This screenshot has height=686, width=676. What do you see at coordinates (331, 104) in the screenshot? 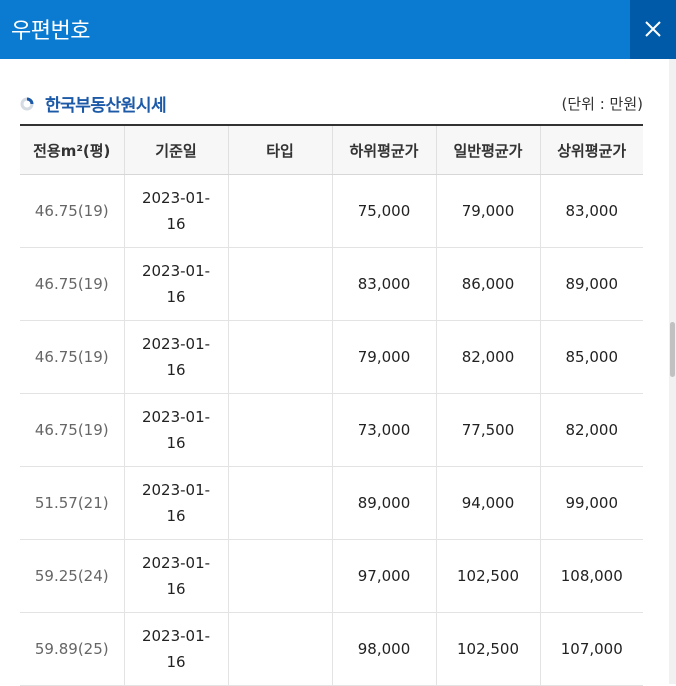
I see `section-header: 한국부동산원시세 (단위 : 만원)` at bounding box center [331, 104].